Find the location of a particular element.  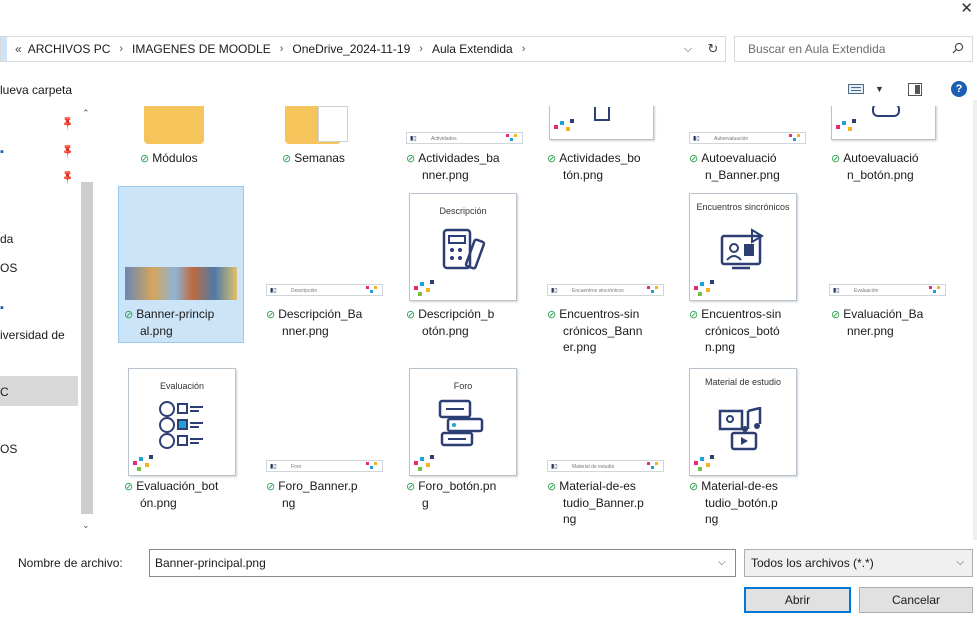

banner-thumbnail: ▮▯ Material de estudio is located at coordinates (605, 466).